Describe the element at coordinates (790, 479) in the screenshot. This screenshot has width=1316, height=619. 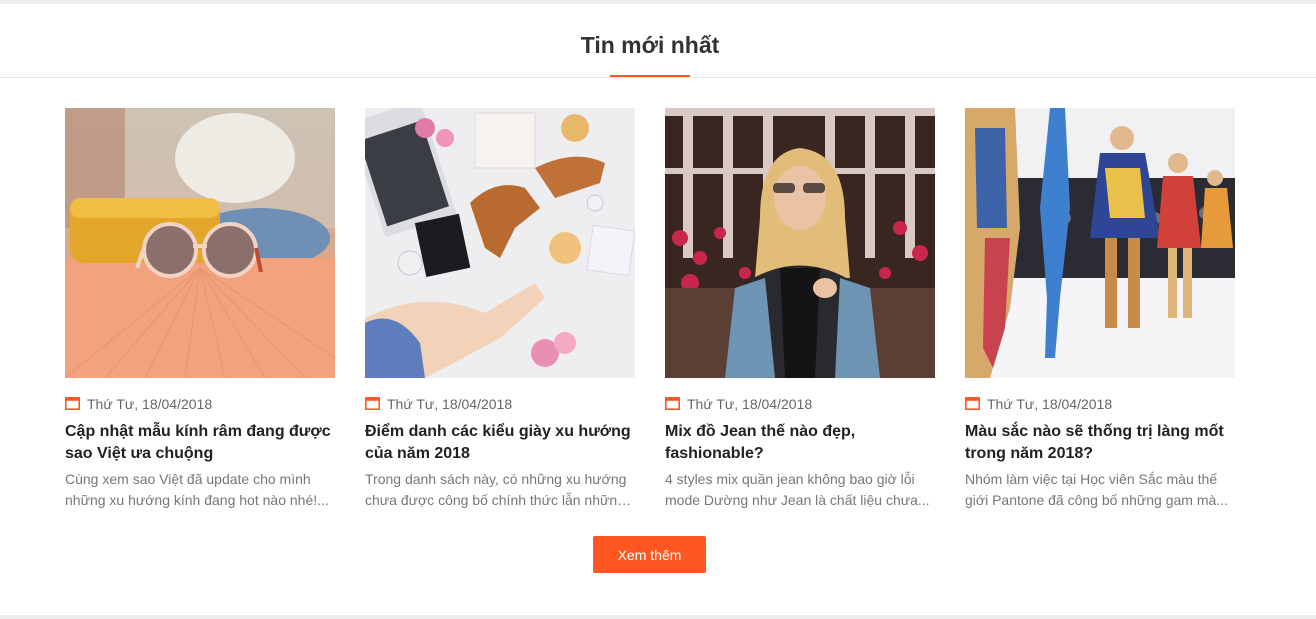
I see `article-excerpt-line: 4 styles mix quần jean không bao giờ lỗi` at that location.